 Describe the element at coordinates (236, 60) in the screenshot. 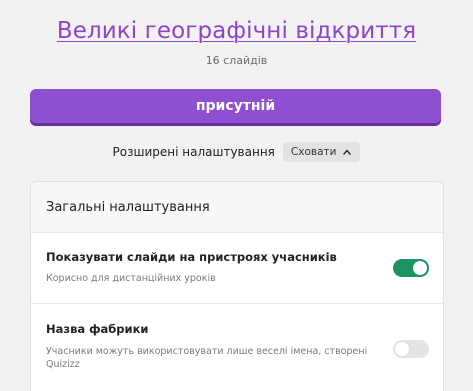

I see `slide-count: 16 слайдів` at that location.